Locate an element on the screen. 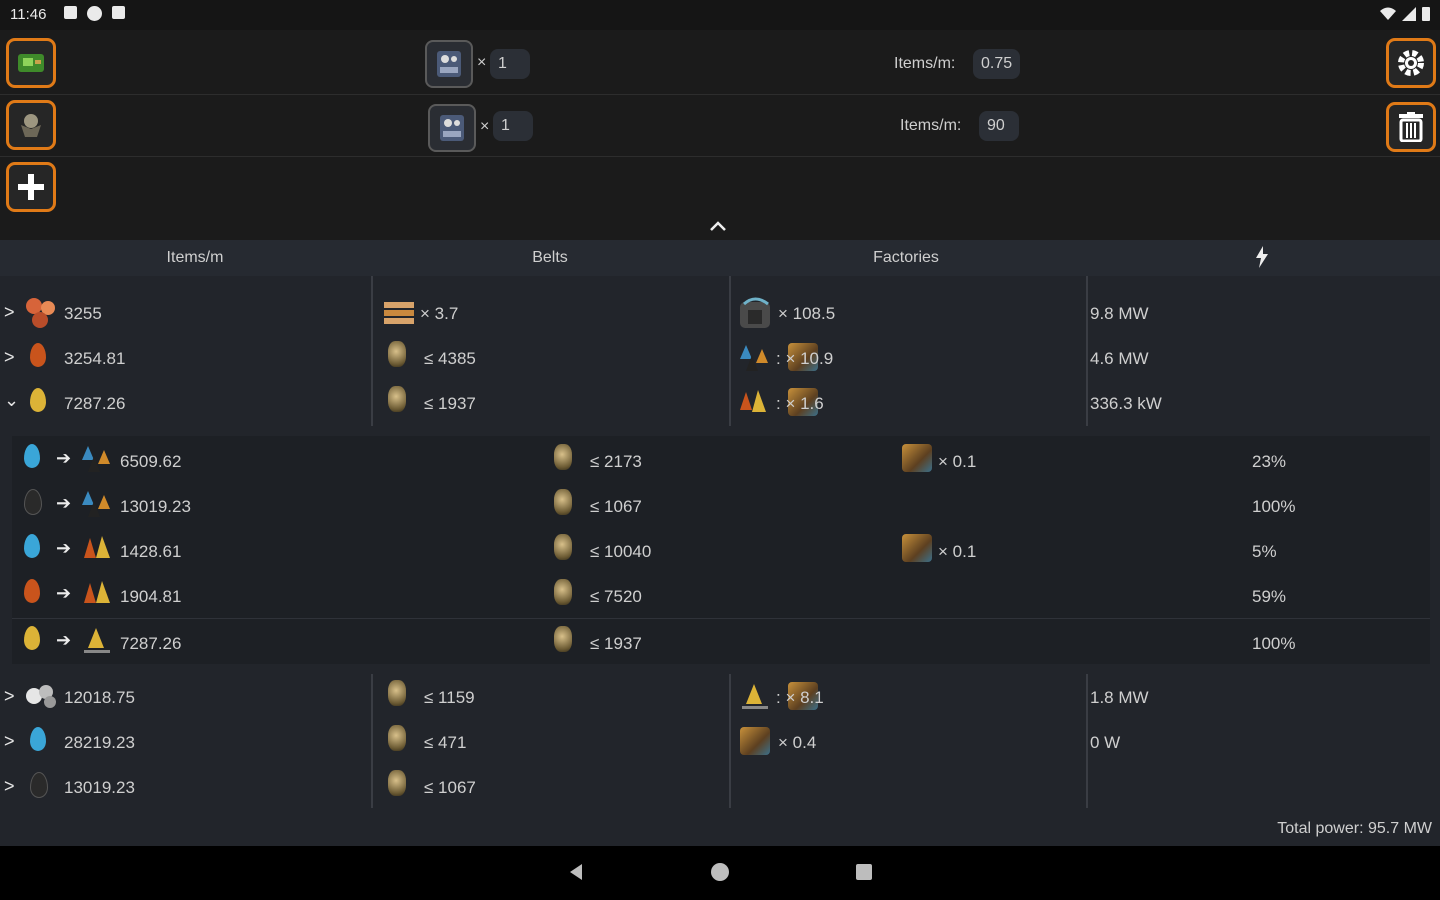 The width and height of the screenshot is (1440, 900). factories-value: : × 10.9 is located at coordinates (805, 358).